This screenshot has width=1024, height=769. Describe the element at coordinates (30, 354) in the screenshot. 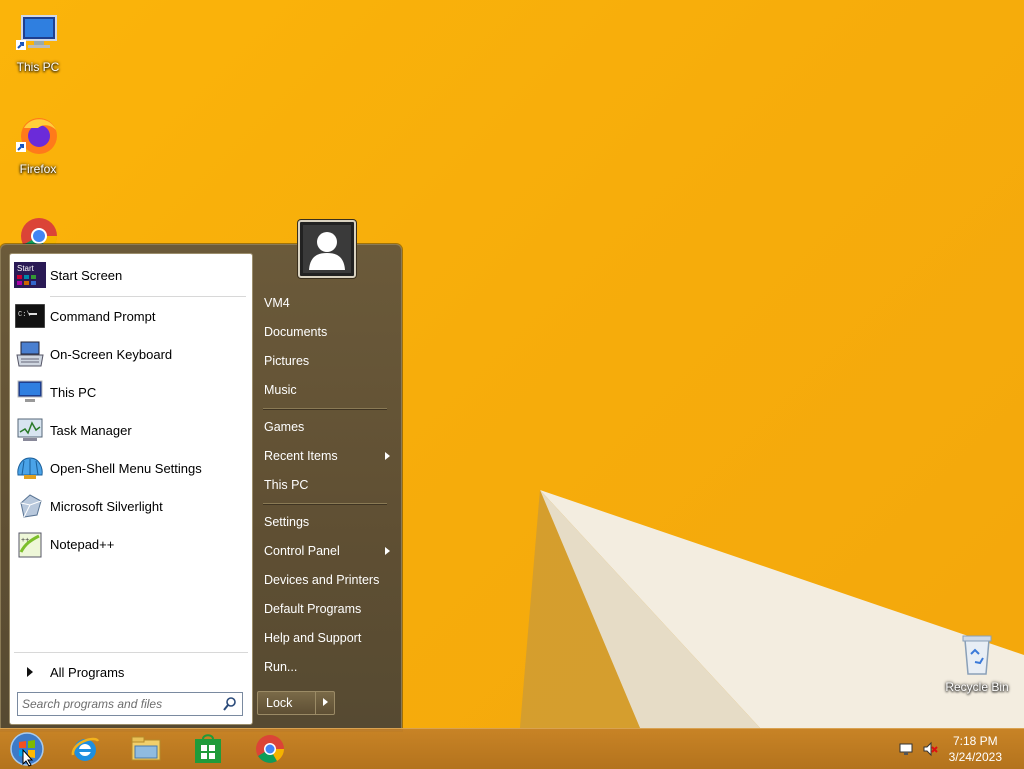

I see `keyboard-icon` at that location.